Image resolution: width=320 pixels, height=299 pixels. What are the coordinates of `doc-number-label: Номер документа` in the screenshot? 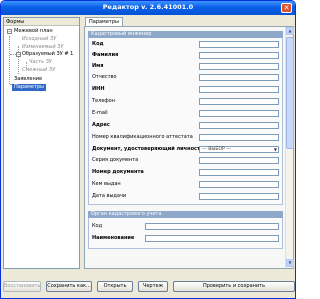 It's located at (118, 172).